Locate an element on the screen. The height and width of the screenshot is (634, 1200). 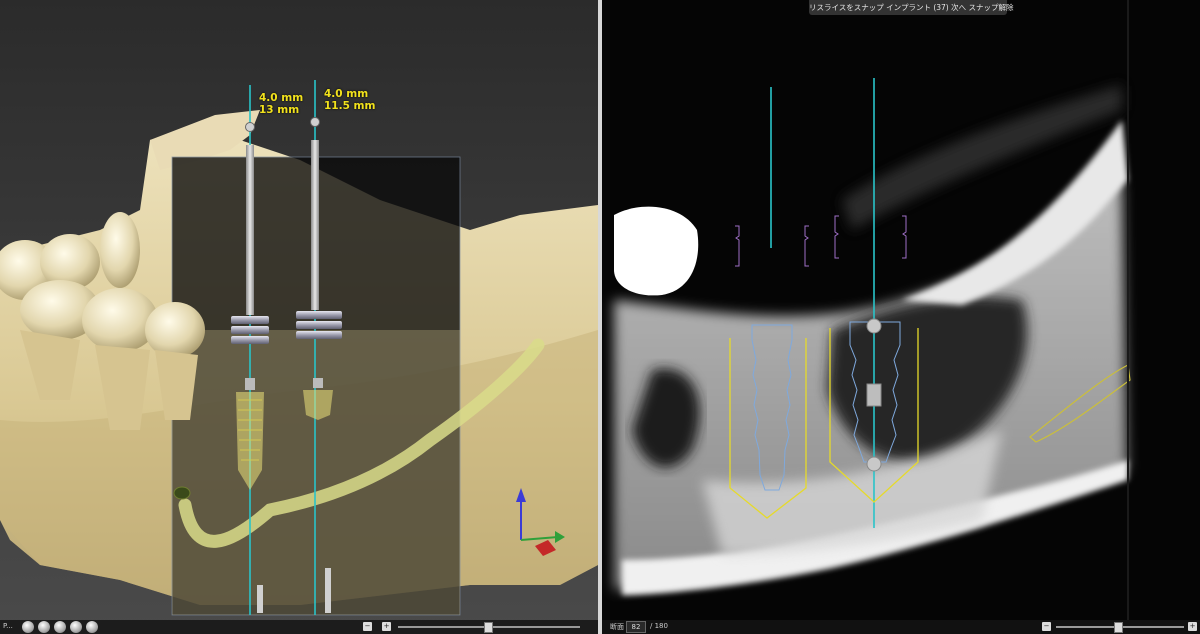
skull-top-view-icon is located at coordinates (60, 627).